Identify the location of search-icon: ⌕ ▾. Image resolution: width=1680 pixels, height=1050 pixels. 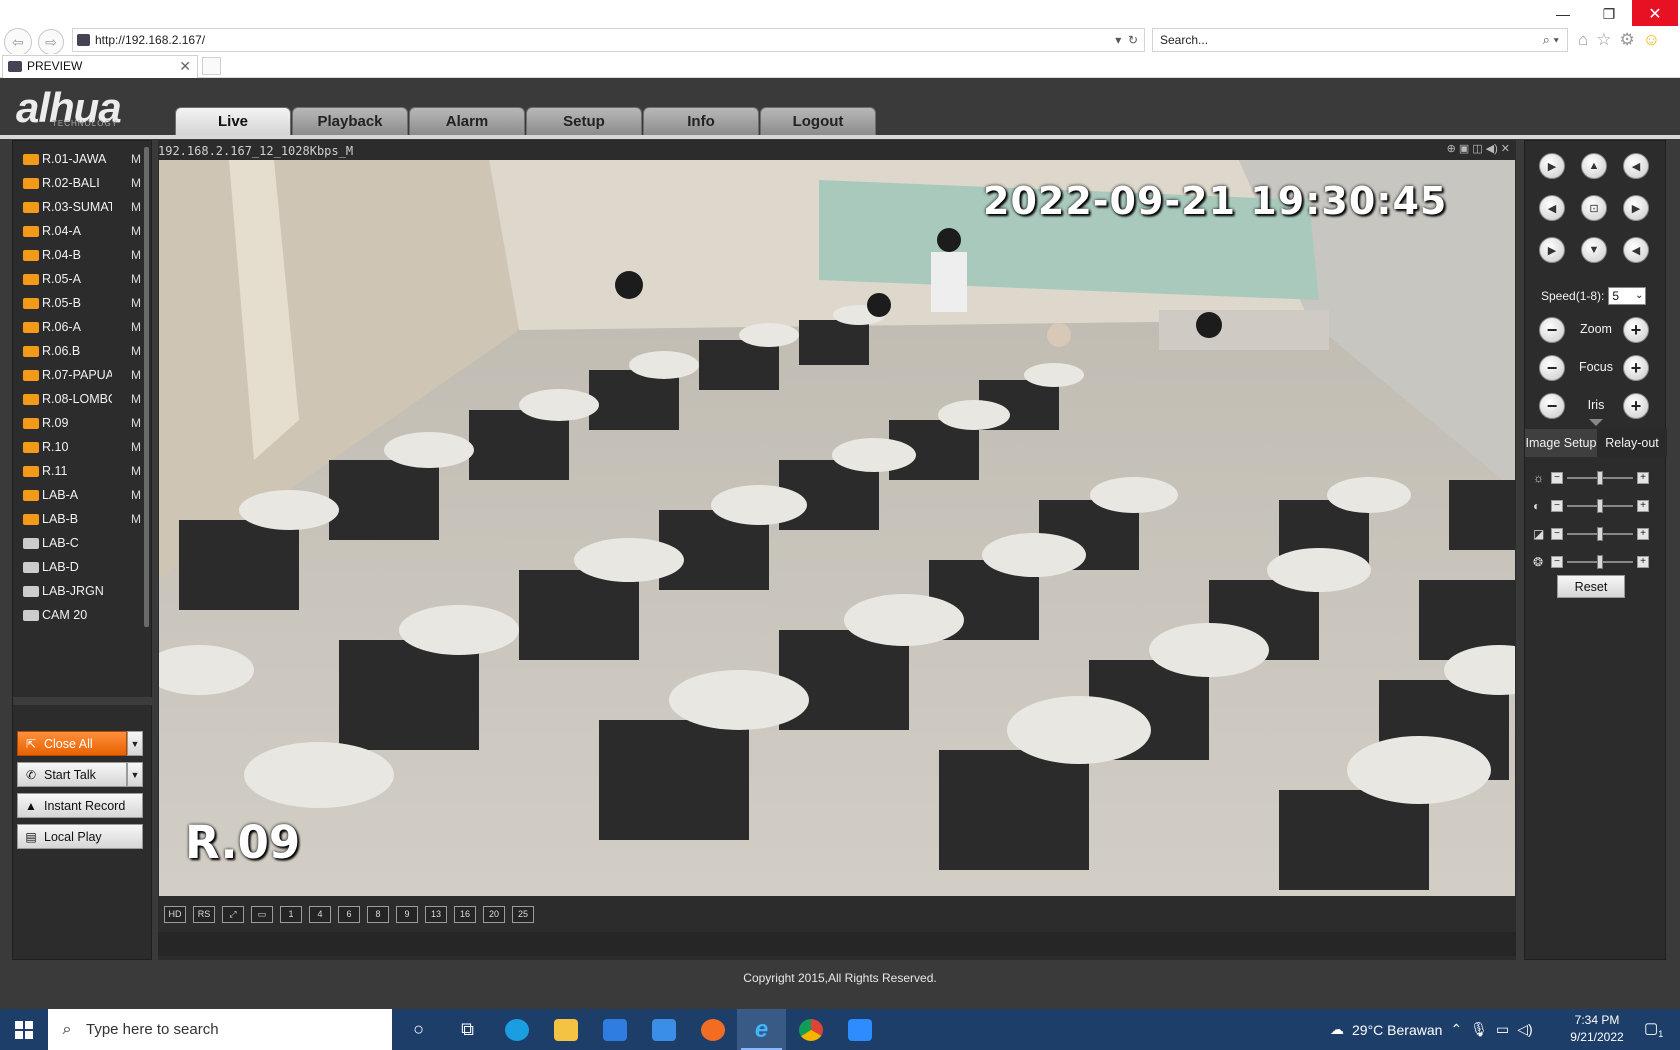
(1551, 40).